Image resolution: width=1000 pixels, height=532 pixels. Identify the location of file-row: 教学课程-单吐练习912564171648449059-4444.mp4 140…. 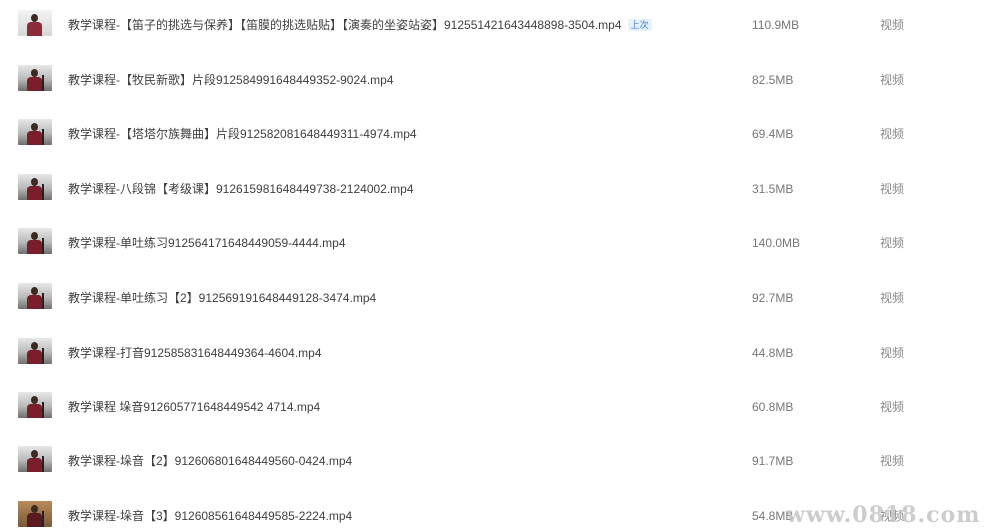
(500, 255).